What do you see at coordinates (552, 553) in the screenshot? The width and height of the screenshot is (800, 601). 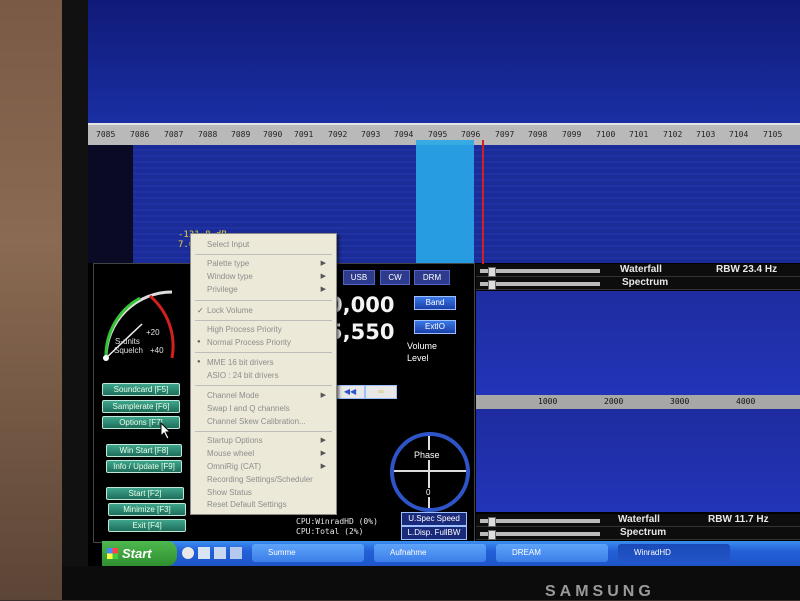 I see `taskbar-item-dream: DREAM` at bounding box center [552, 553].